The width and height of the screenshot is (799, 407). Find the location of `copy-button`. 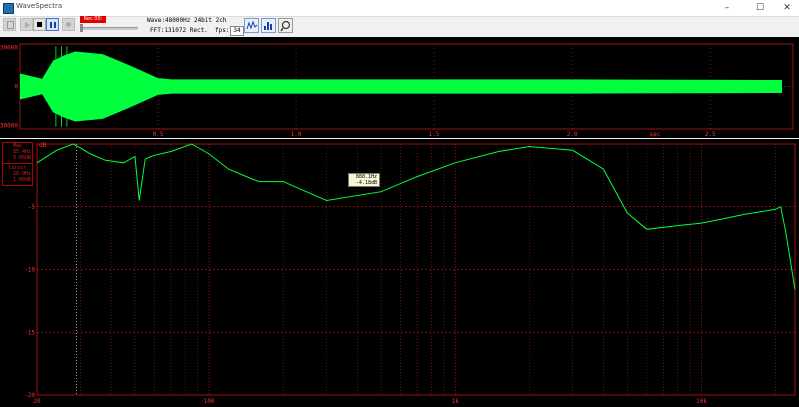

copy-button is located at coordinates (9, 24).